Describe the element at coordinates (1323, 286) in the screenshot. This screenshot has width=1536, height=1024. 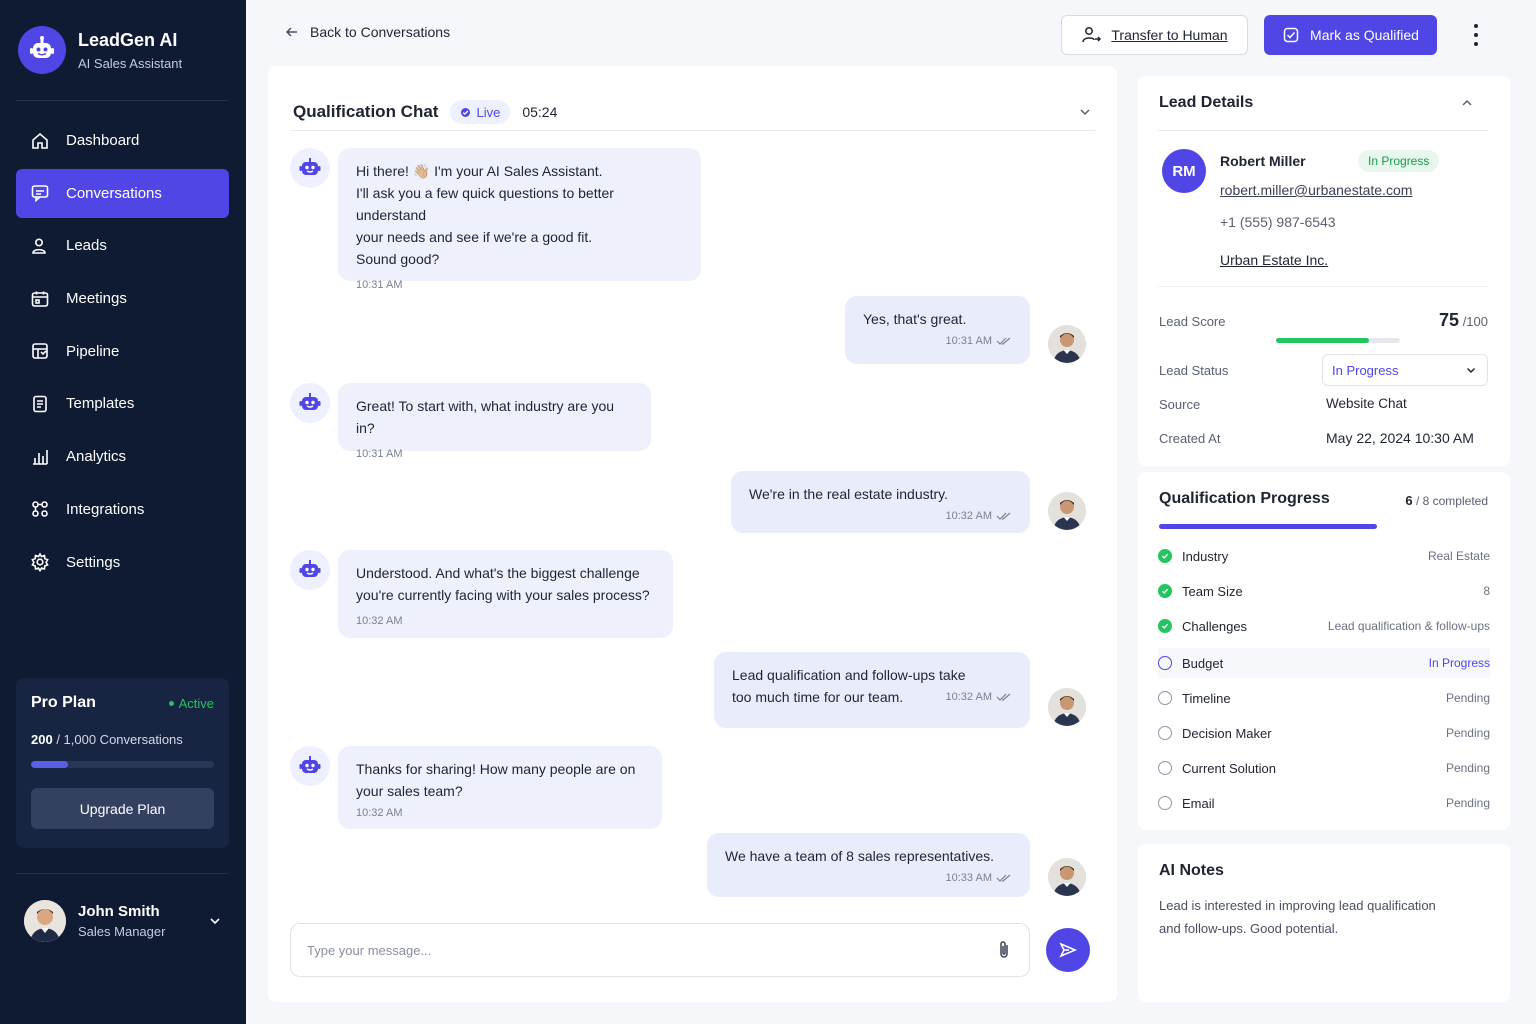
I see `lead-divider` at that location.